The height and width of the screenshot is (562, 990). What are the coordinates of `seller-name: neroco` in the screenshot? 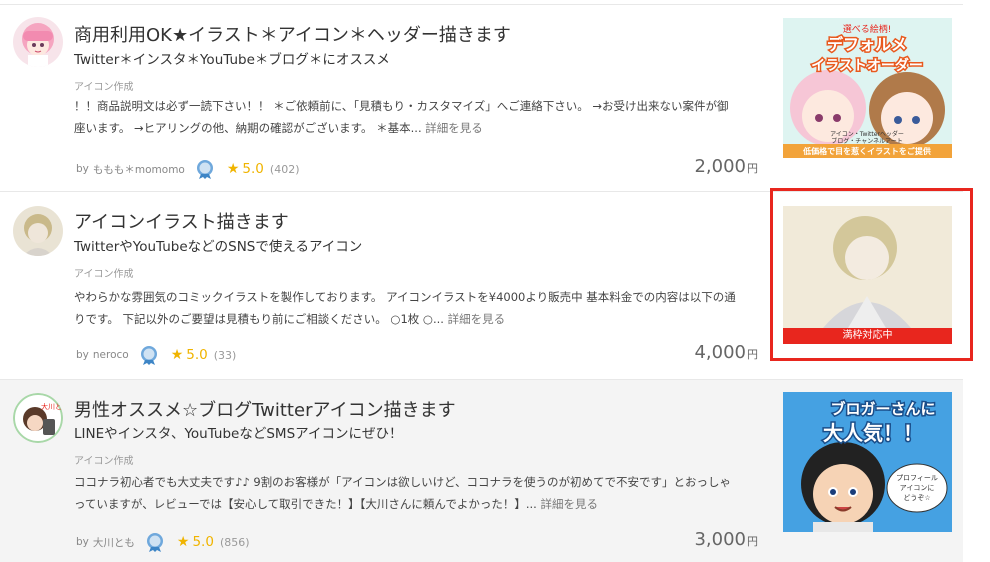 It's located at (111, 355).